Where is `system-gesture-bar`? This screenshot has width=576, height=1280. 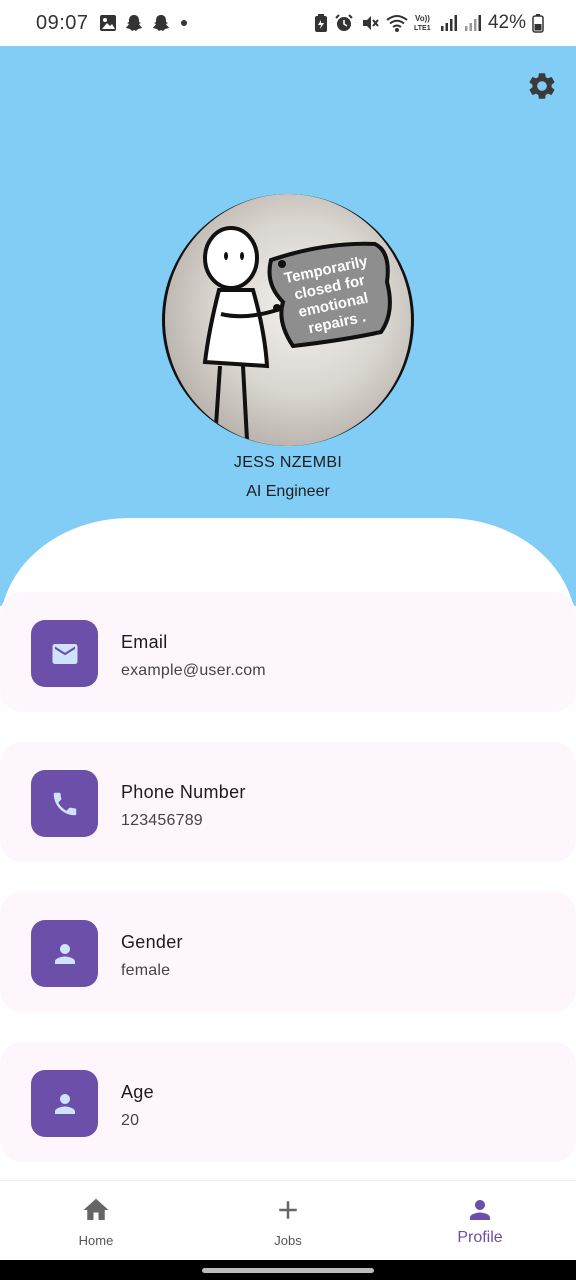
system-gesture-bar is located at coordinates (288, 1270).